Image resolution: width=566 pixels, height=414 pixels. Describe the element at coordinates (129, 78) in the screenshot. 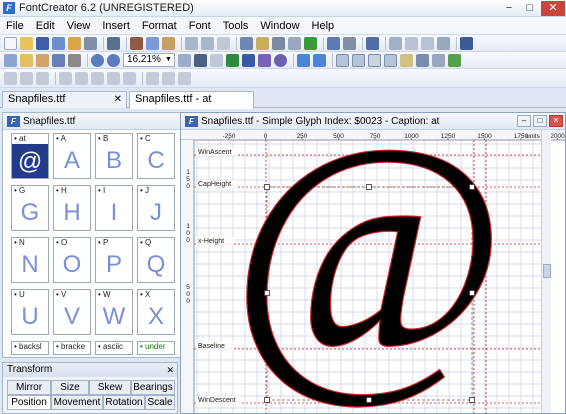

I see `last-glyph-icon` at that location.